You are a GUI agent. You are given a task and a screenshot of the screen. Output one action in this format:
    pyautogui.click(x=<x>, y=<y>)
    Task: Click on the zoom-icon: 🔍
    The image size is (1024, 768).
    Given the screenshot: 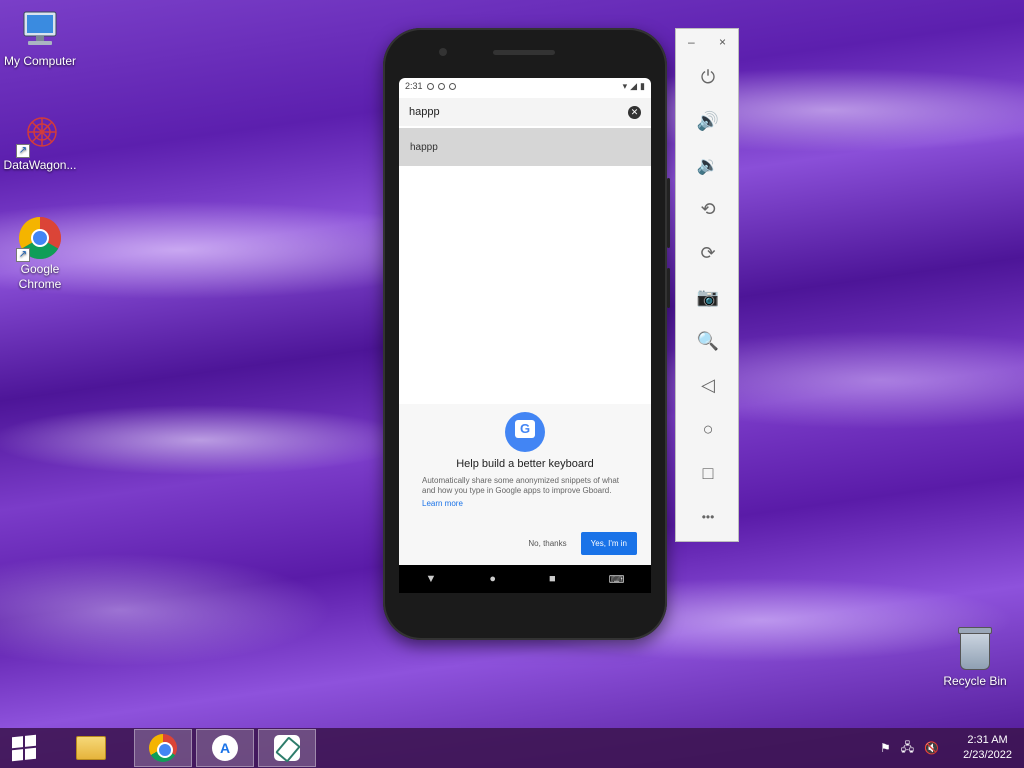 What is the action you would take?
    pyautogui.click(x=708, y=341)
    